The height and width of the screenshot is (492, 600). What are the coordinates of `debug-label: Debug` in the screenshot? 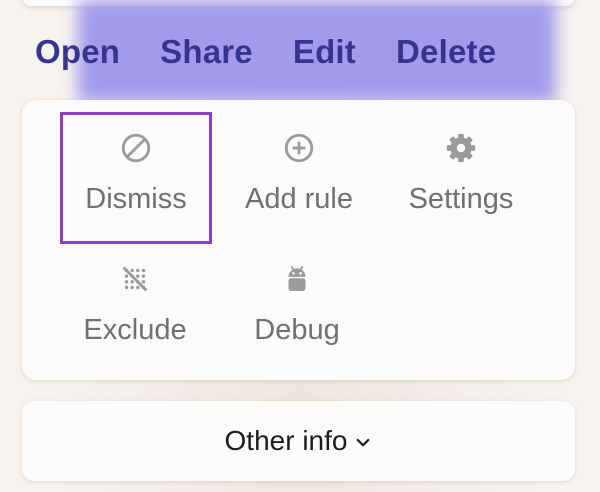 It's located at (297, 330).